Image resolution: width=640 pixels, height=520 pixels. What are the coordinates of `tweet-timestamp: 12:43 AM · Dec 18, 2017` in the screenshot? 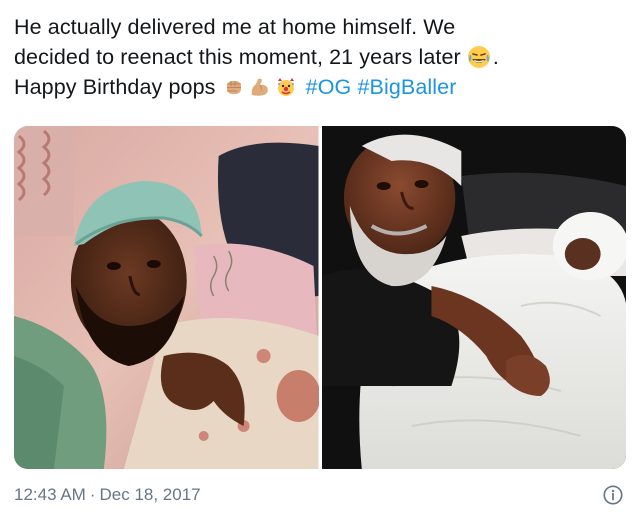 It's located at (107, 495).